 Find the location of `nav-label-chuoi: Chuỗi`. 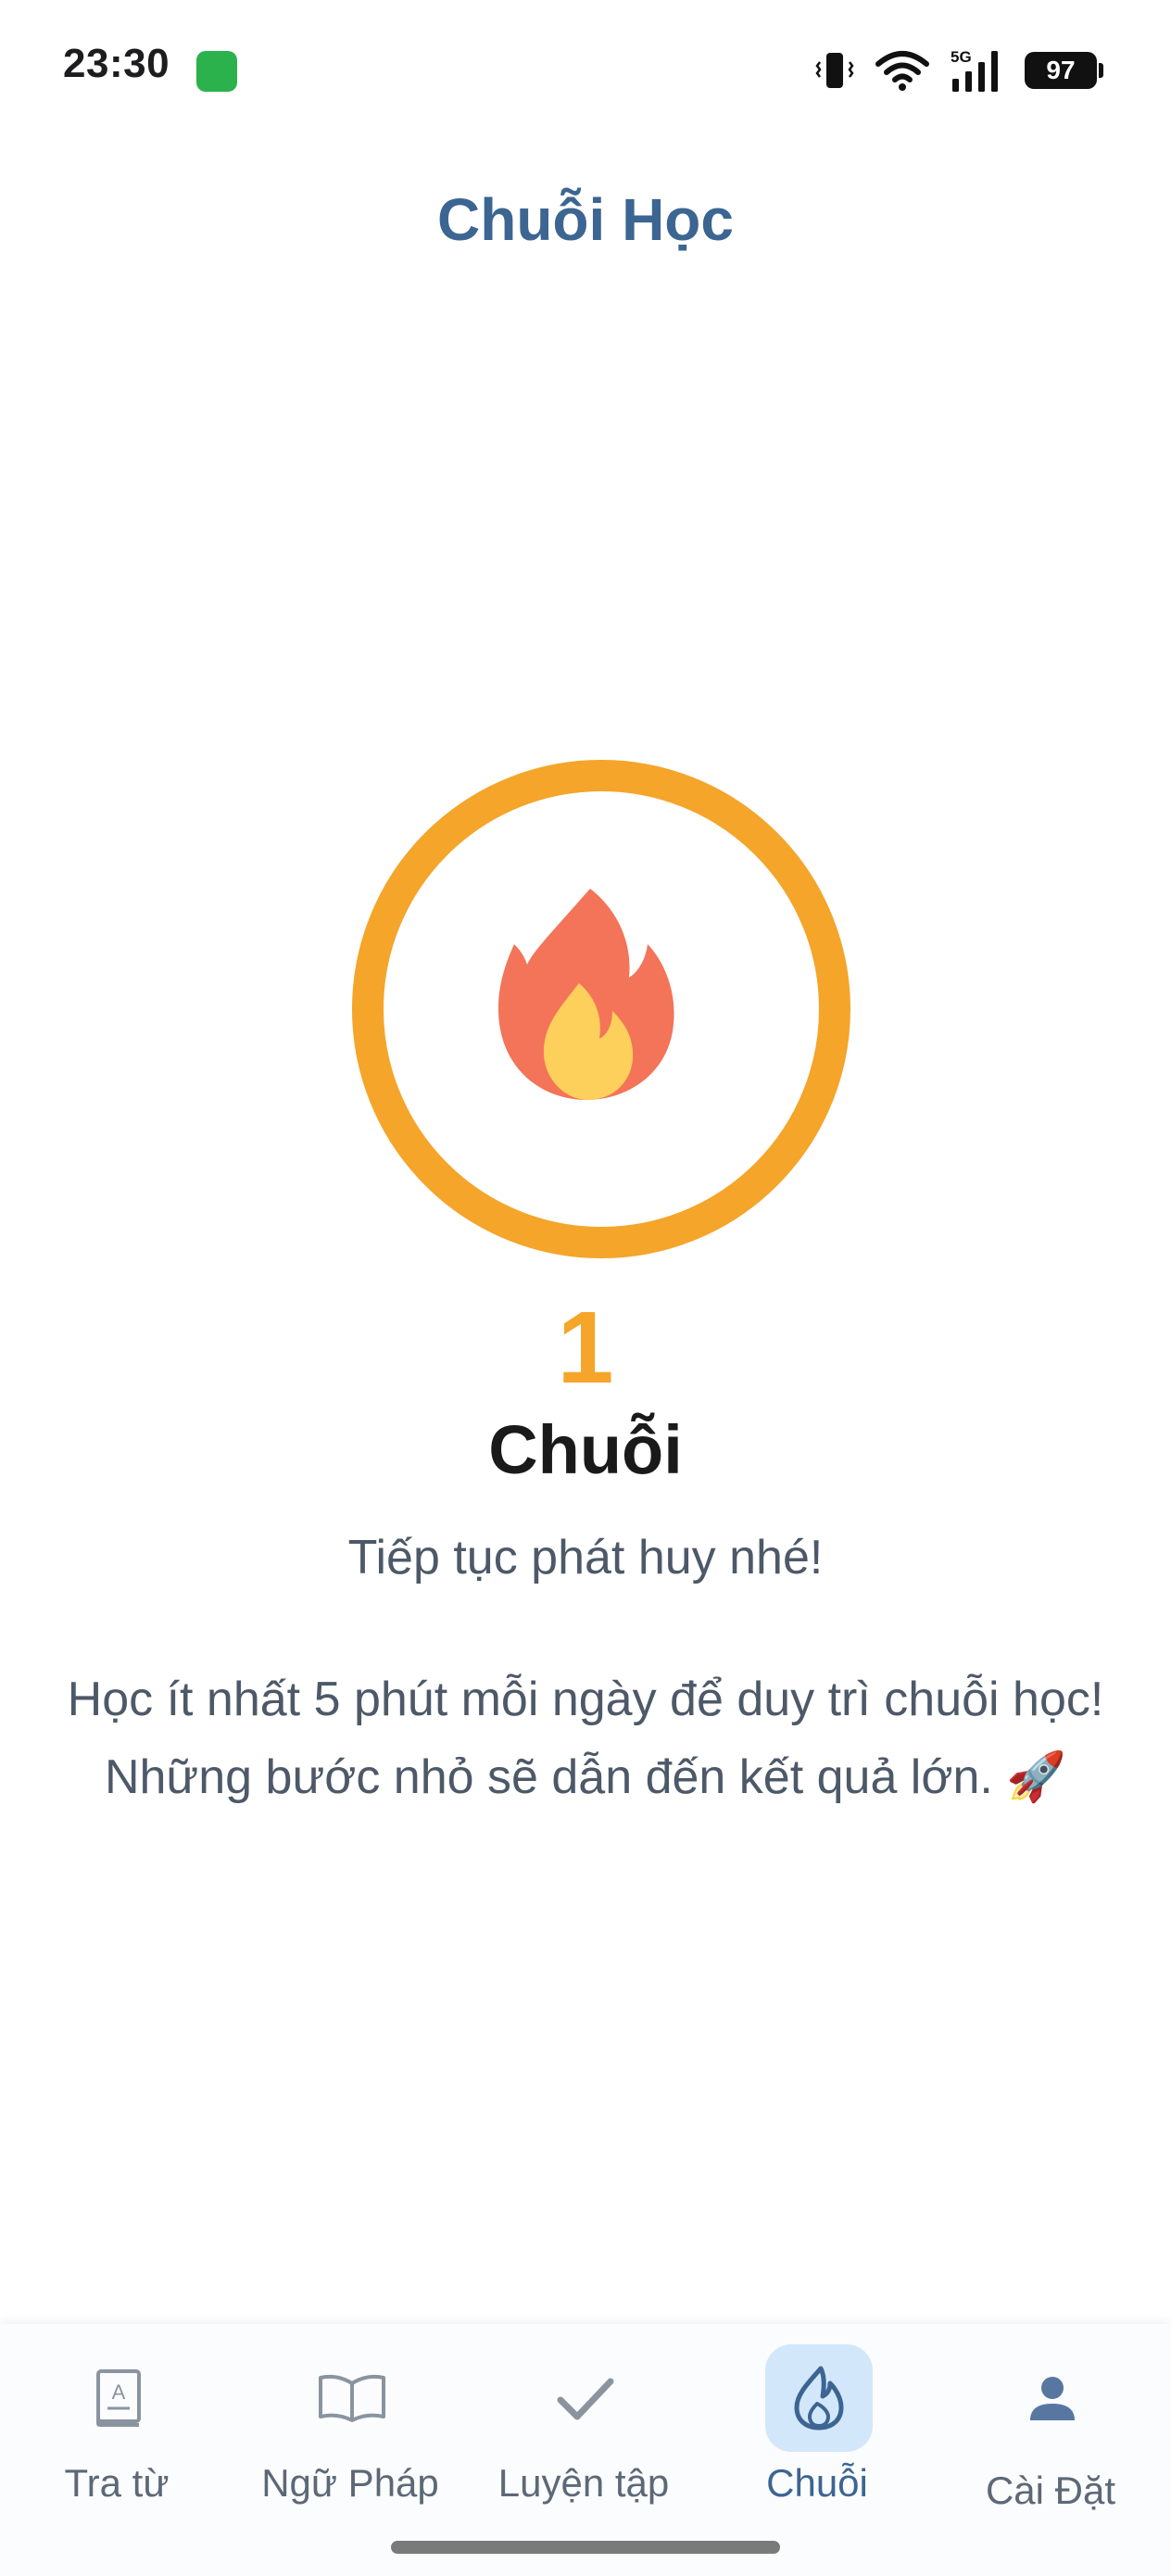

nav-label-chuoi: Chuỗi is located at coordinates (817, 2483).